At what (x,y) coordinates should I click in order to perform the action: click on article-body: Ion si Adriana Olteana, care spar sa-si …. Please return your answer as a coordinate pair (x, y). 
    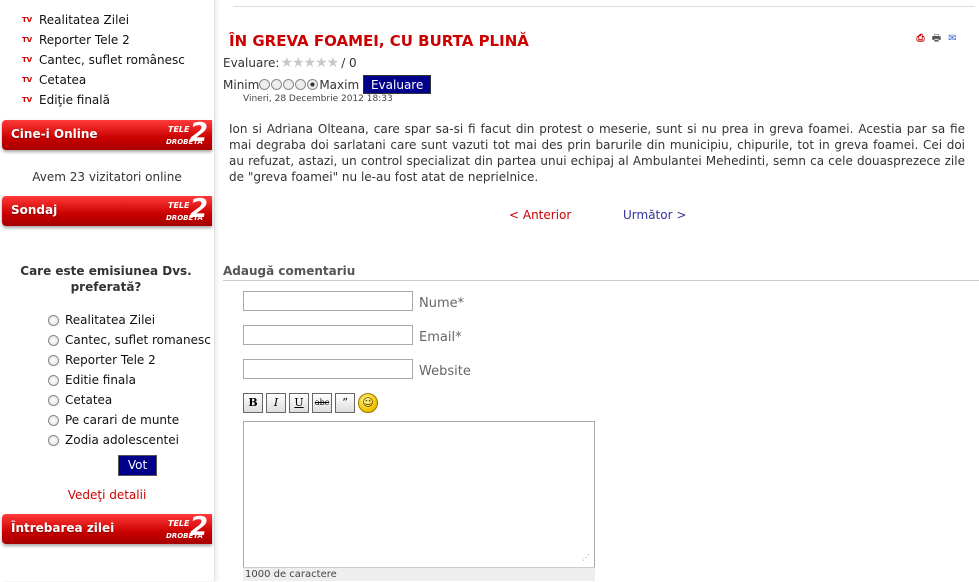
    Looking at the image, I should click on (597, 153).